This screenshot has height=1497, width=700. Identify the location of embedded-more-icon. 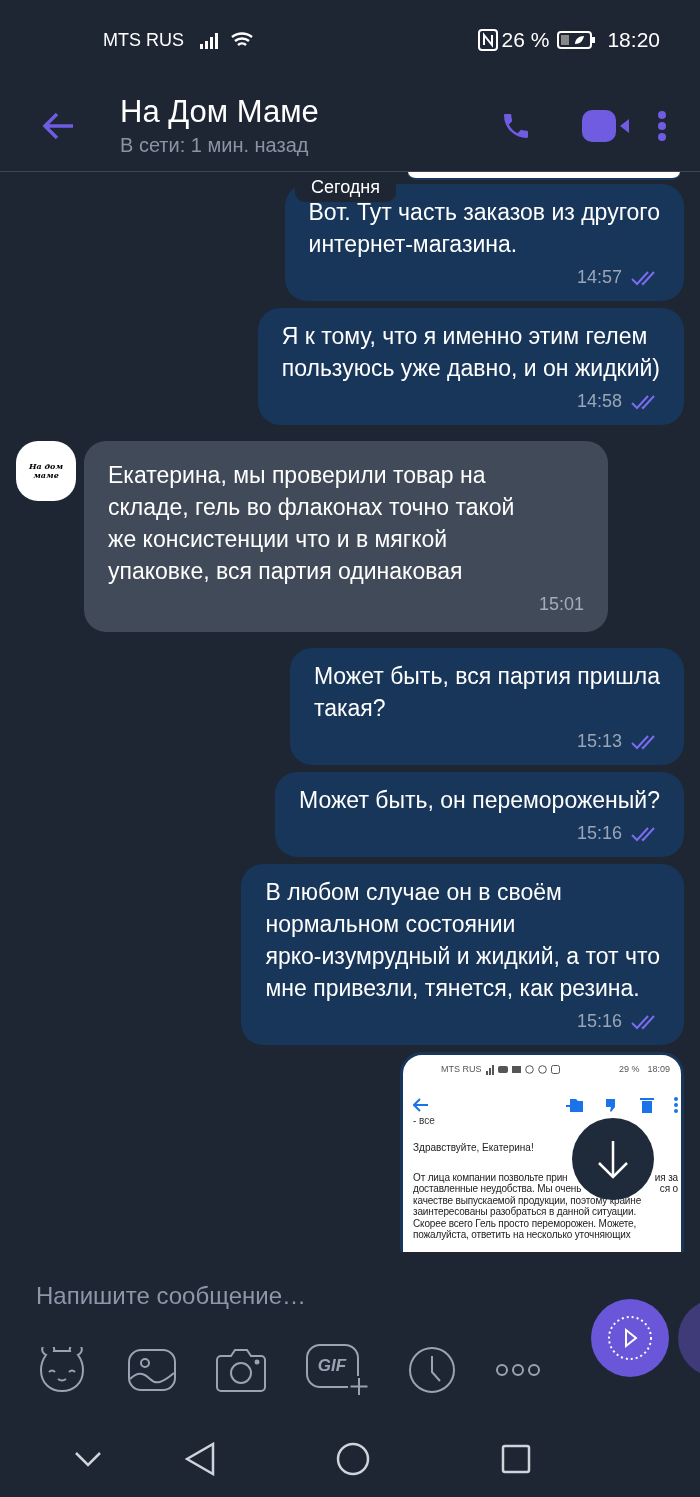
(676, 1104).